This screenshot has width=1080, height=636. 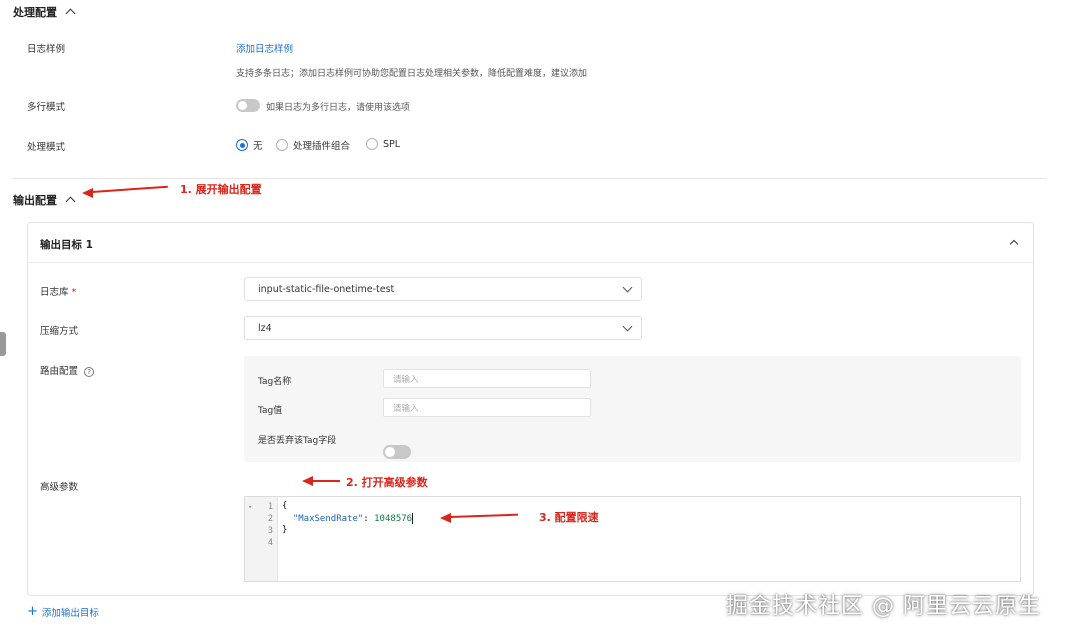 What do you see at coordinates (270, 519) in the screenshot?
I see `line-number: 2` at bounding box center [270, 519].